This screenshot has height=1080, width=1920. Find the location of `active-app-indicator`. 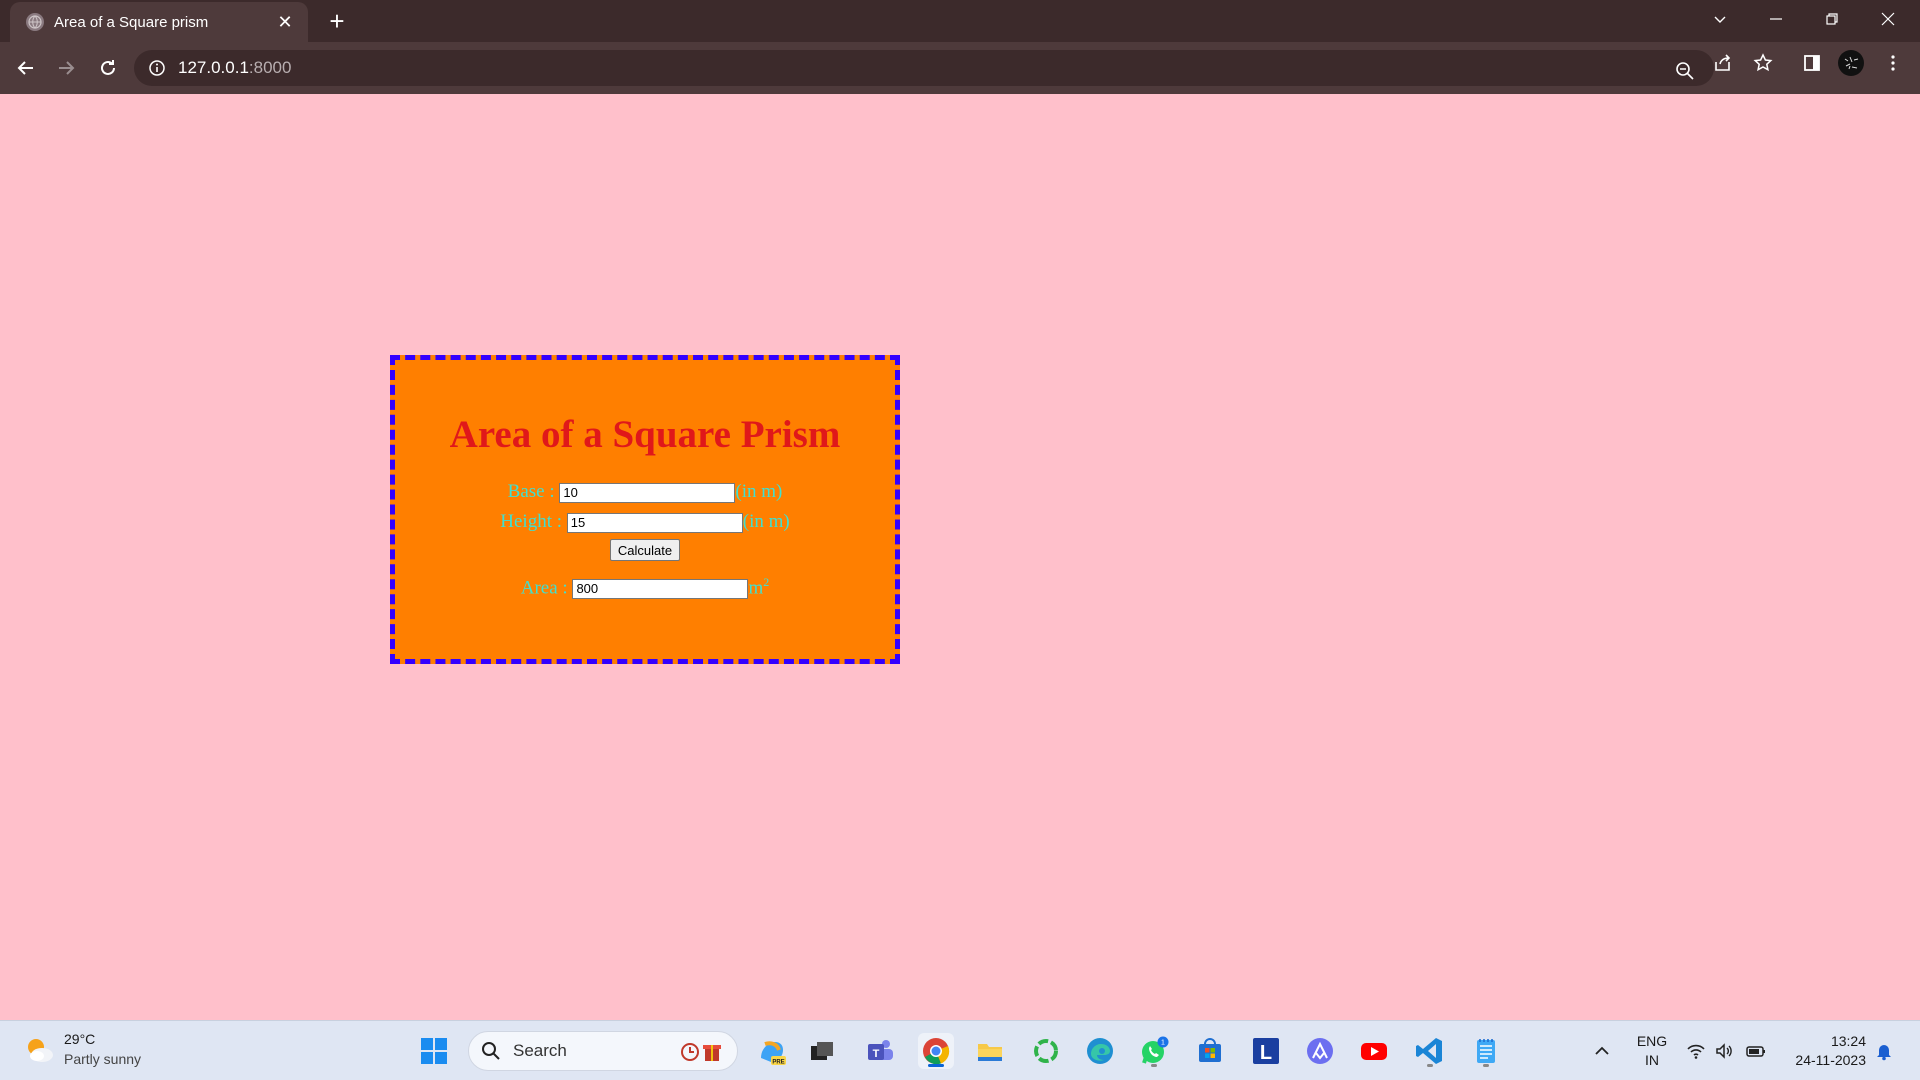

active-app-indicator is located at coordinates (936, 1065).